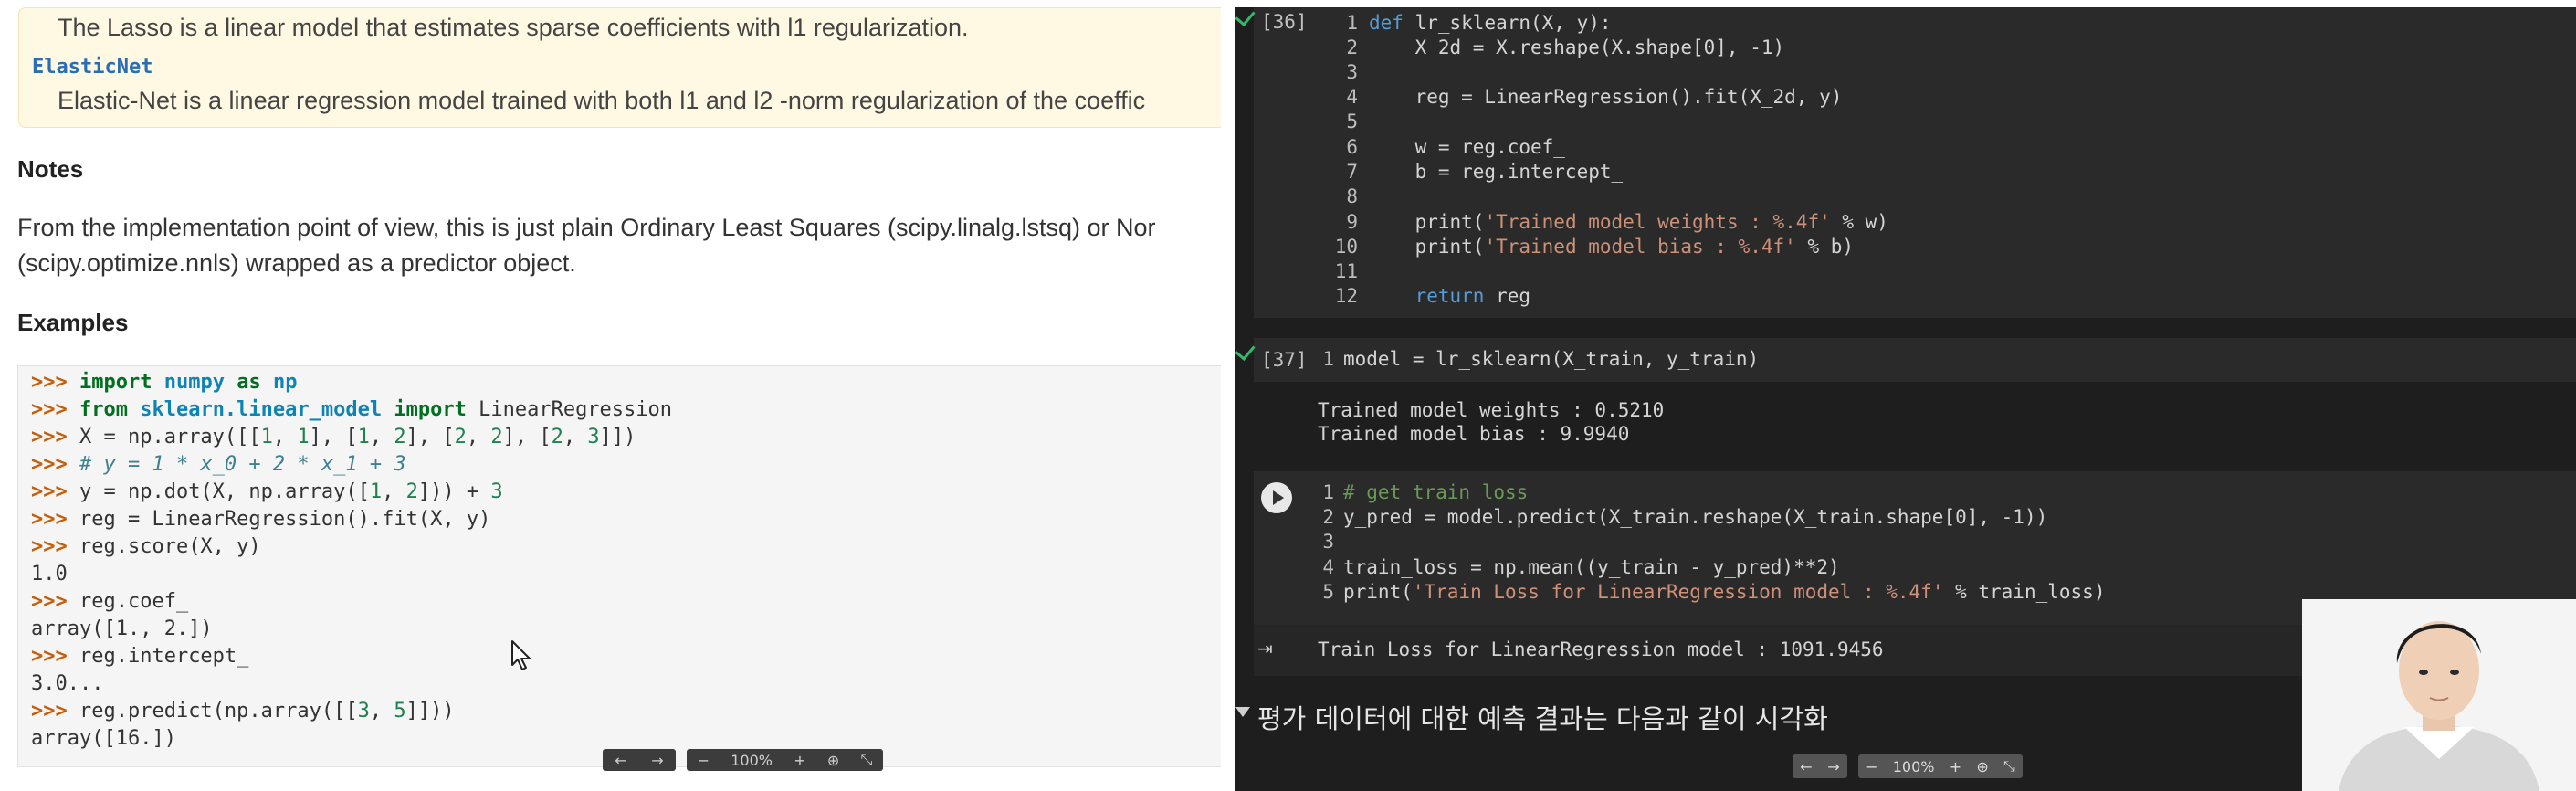 This screenshot has width=2576, height=791. Describe the element at coordinates (92, 68) in the screenshot. I see `elasticnet-link: ElasticNet` at that location.